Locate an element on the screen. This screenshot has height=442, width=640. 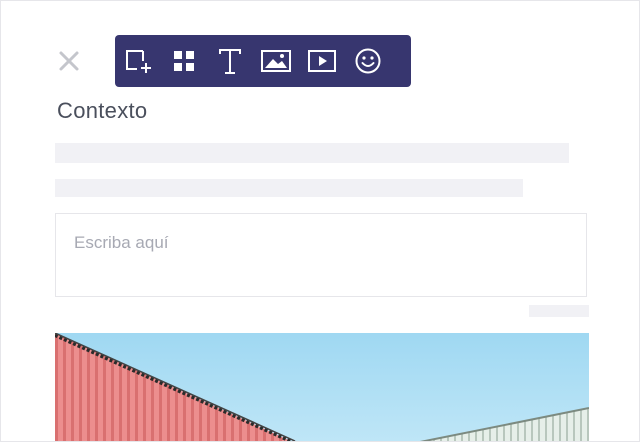
video-button is located at coordinates (322, 61).